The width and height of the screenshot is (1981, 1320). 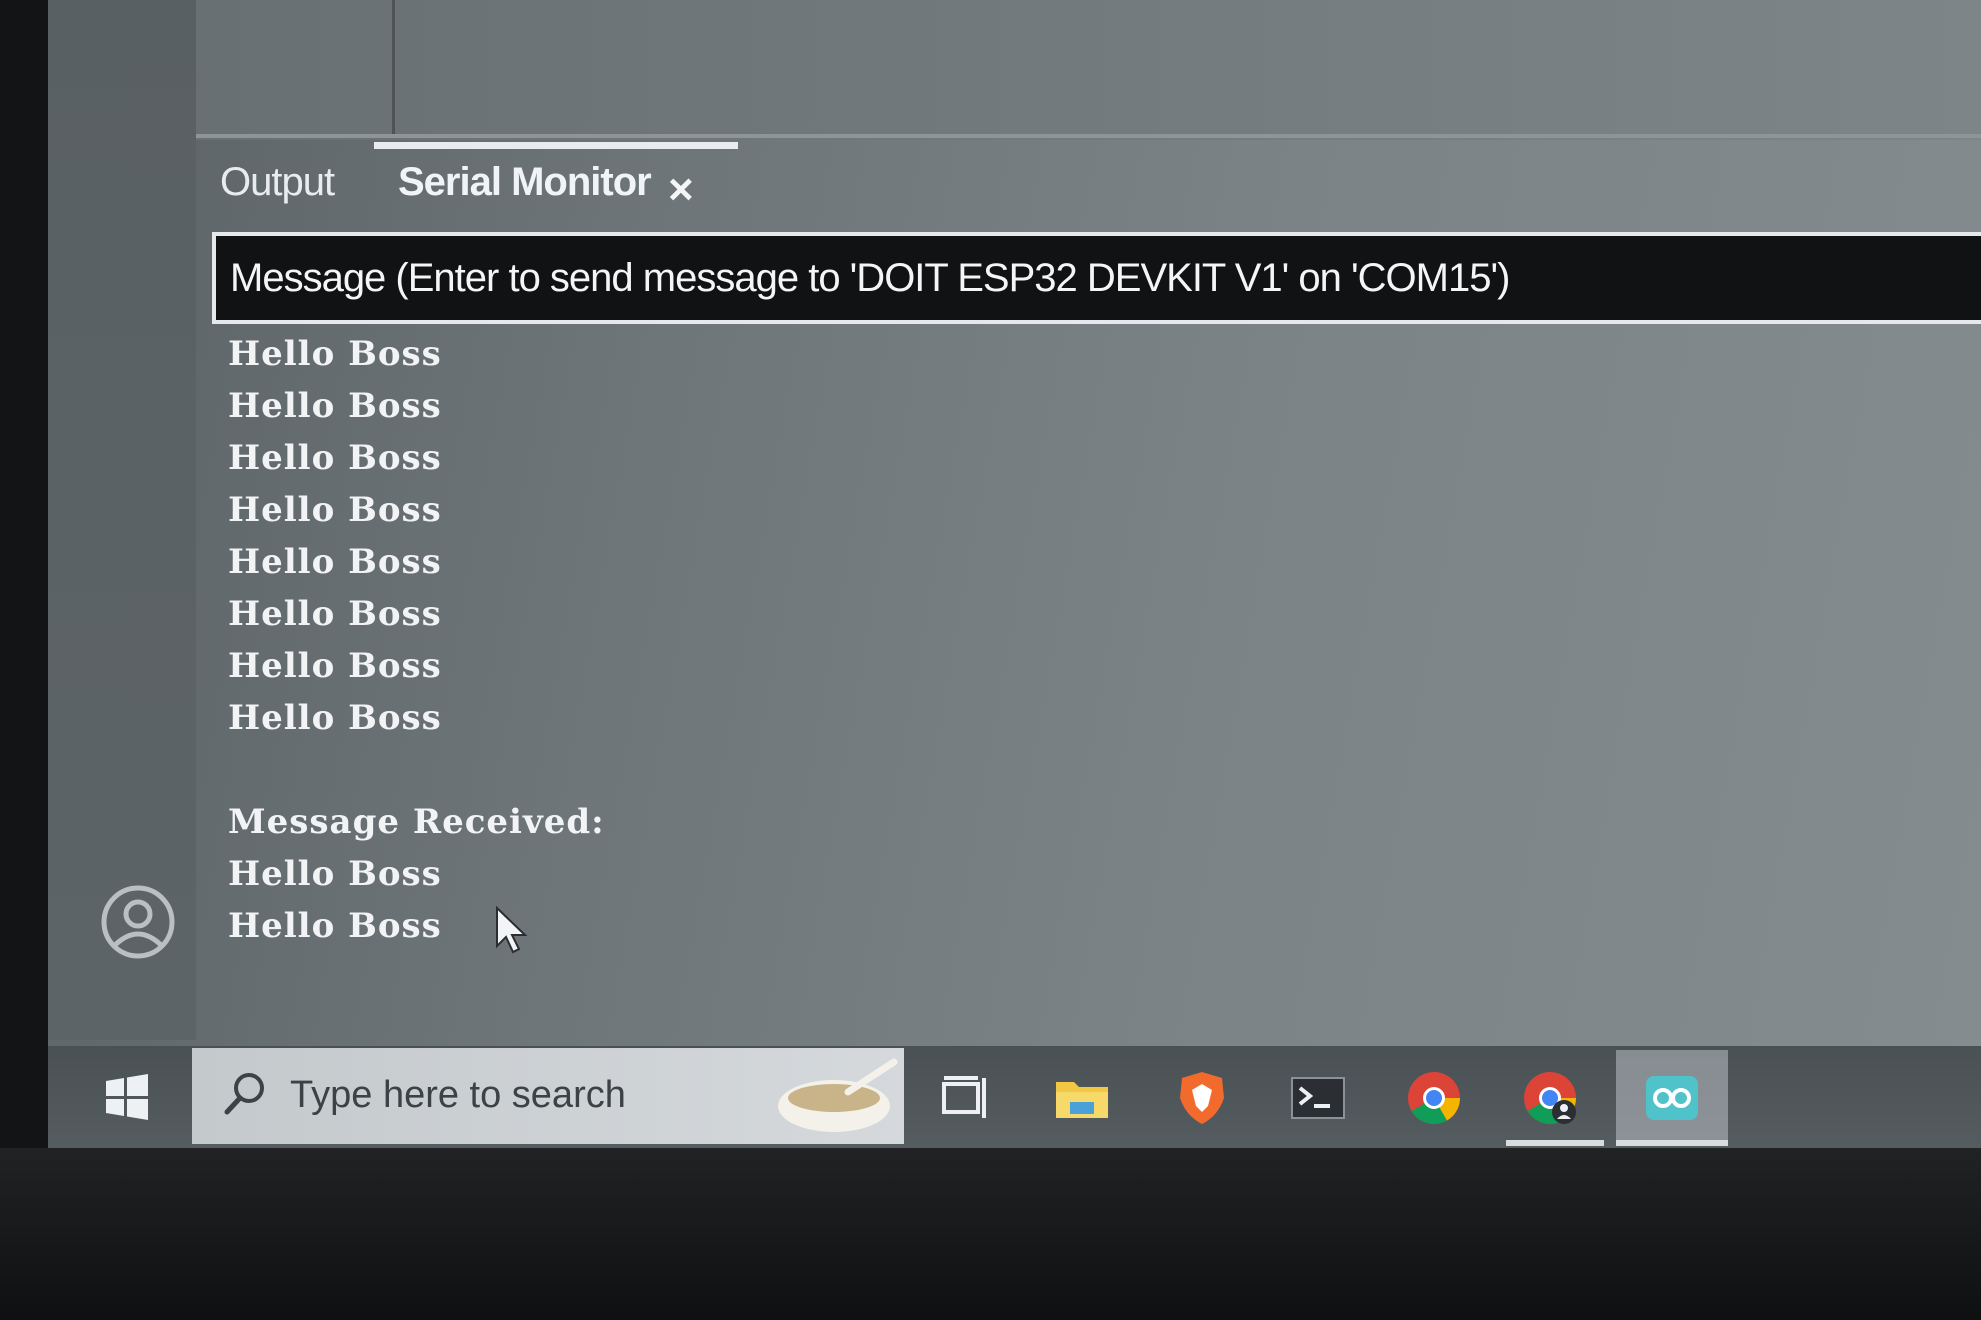 What do you see at coordinates (1672, 1098) in the screenshot?
I see `arduino-ide-icon` at bounding box center [1672, 1098].